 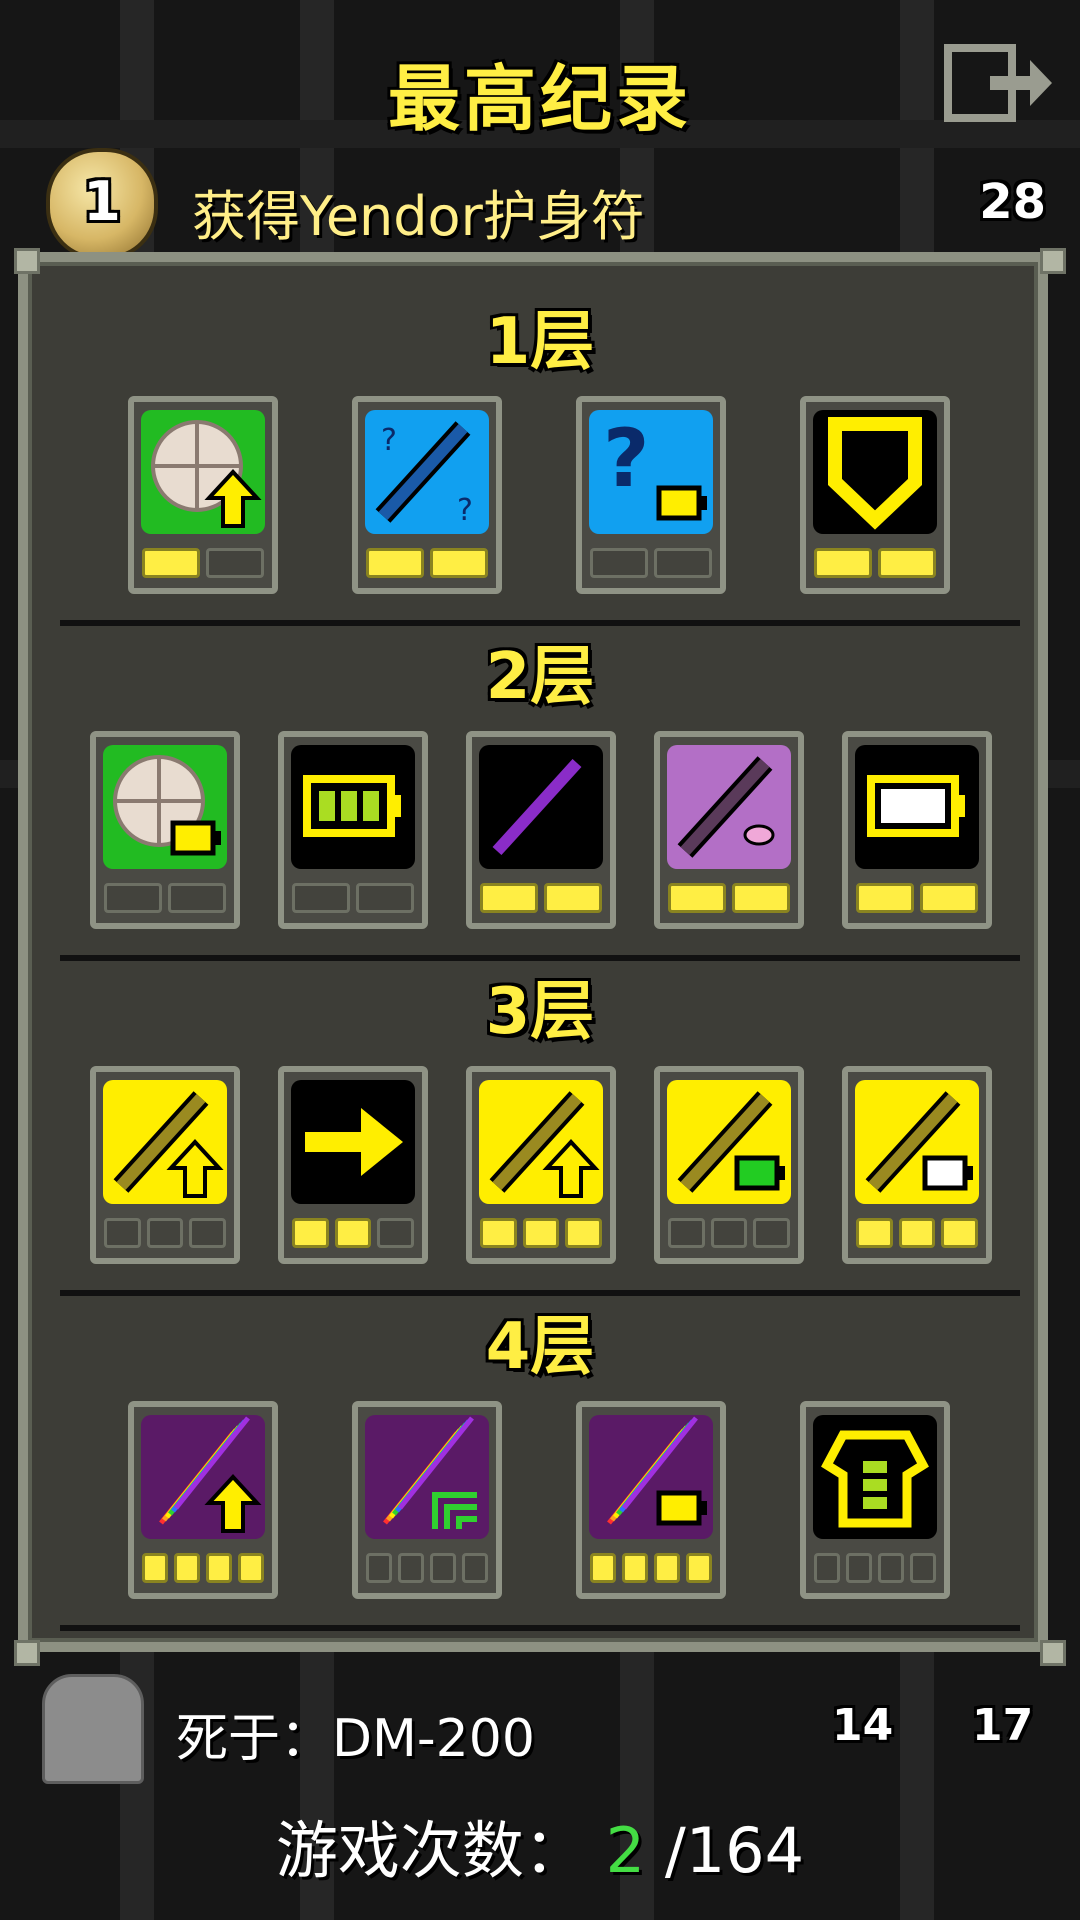 What do you see at coordinates (203, 472) in the screenshot?
I see `scroll-upgrade-icon` at bounding box center [203, 472].